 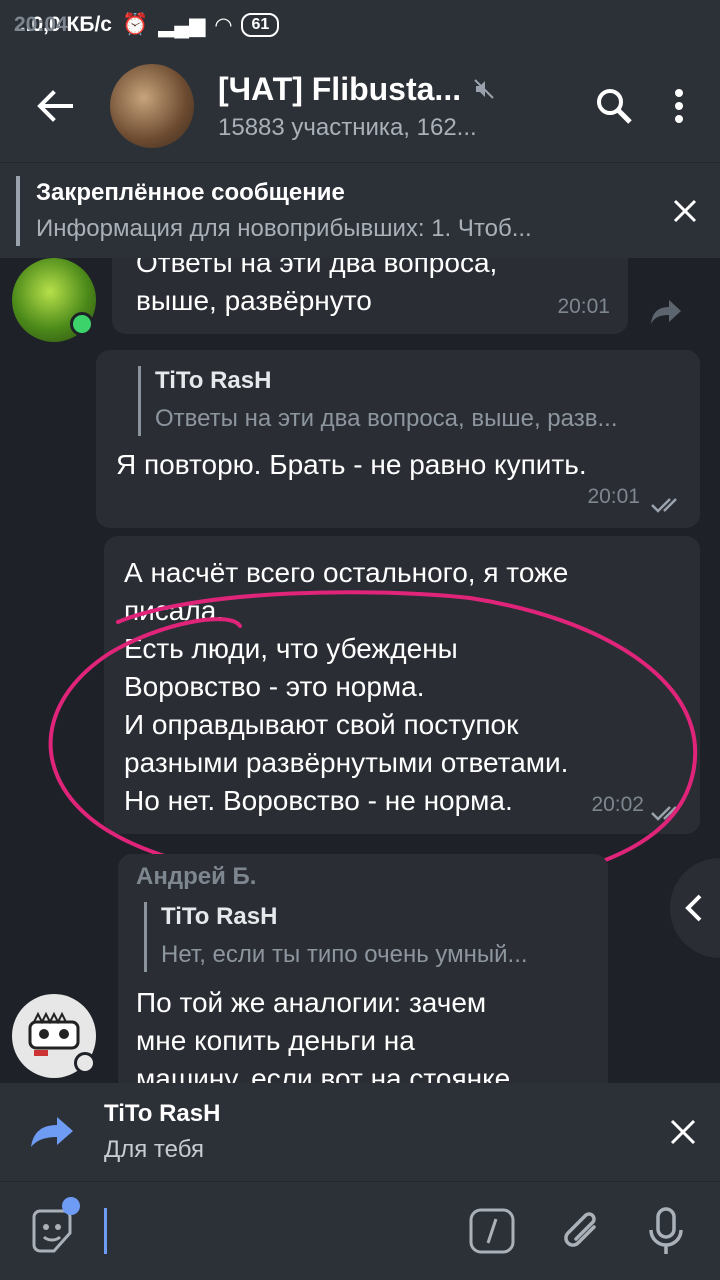 I want to click on status-time: 20:04, so click(x=41, y=24).